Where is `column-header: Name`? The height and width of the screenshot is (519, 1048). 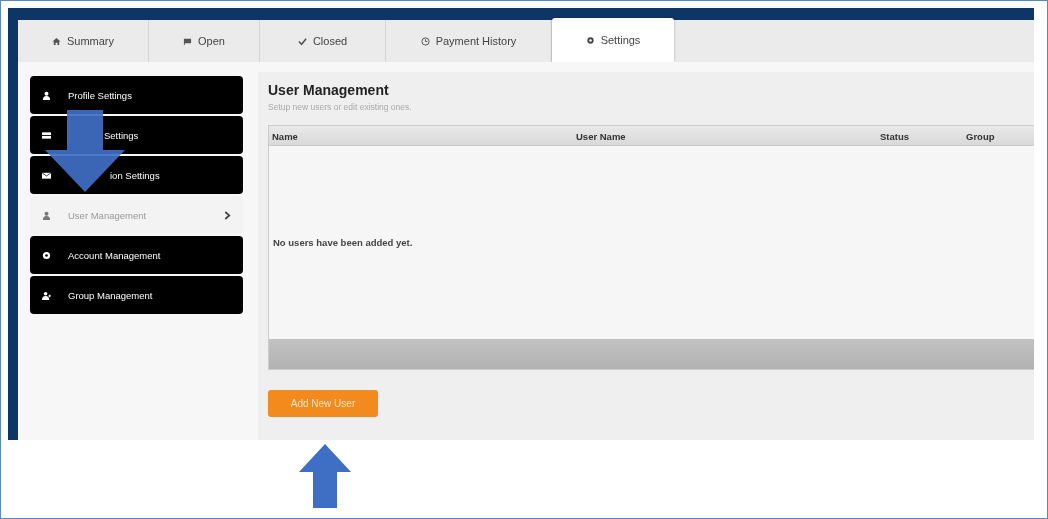
column-header: Name is located at coordinates (285, 136).